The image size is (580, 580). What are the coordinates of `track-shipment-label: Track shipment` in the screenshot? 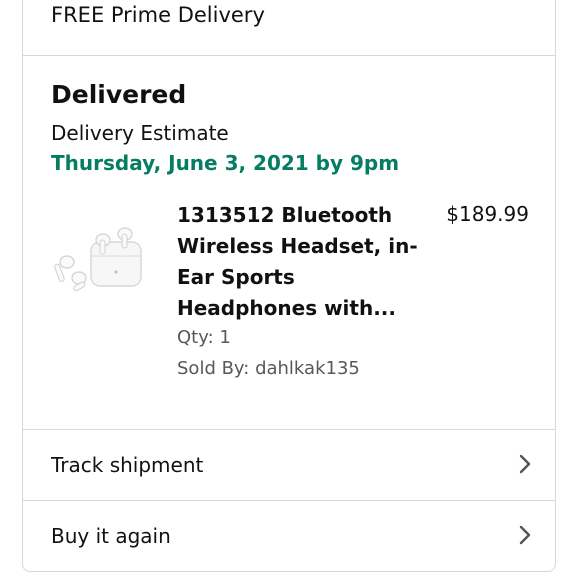 It's located at (127, 465).